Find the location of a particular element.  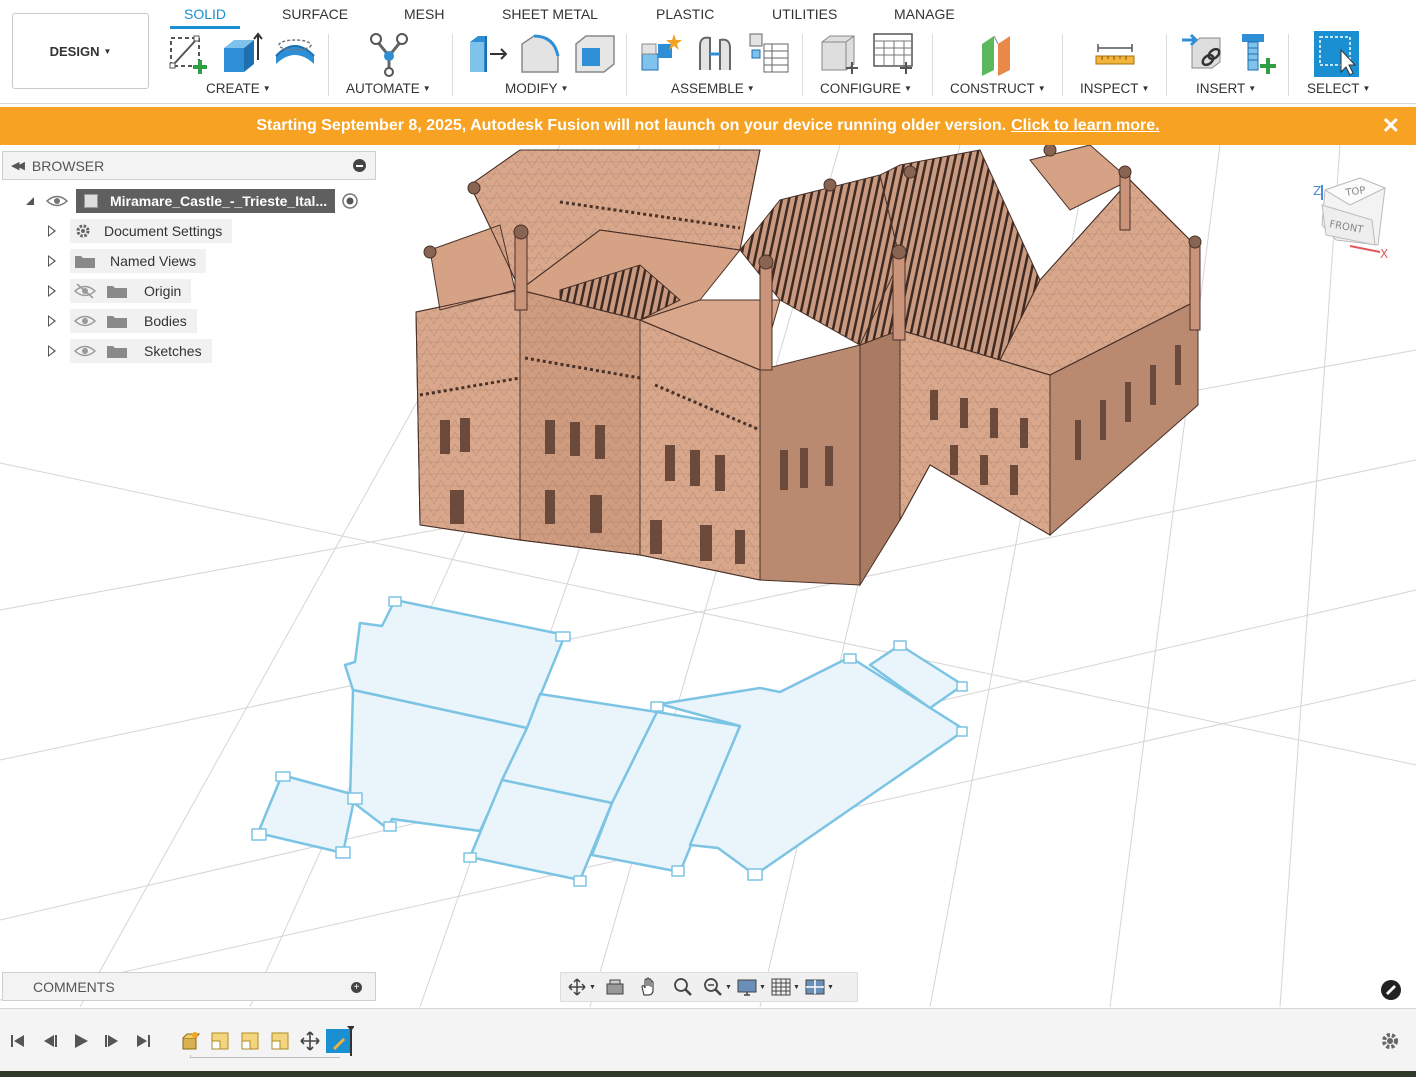

tab-sheet-metal: SHEET METAL is located at coordinates (550, 14).